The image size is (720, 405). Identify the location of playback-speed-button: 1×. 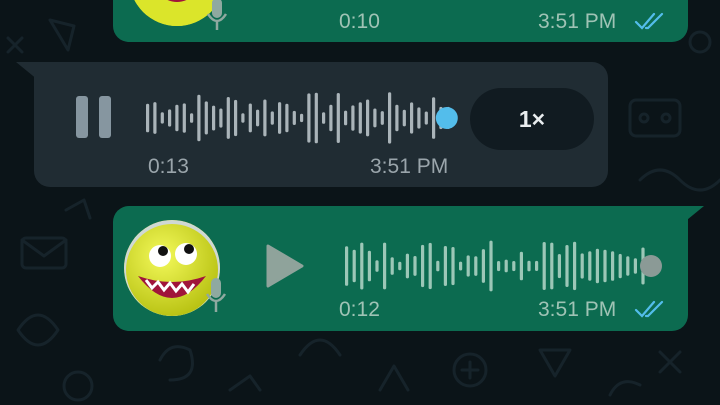
(532, 119).